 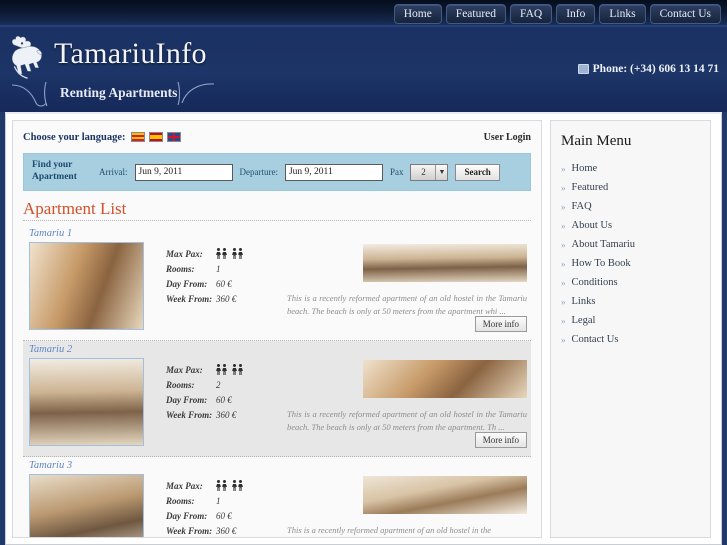 I want to click on departure-date-input: Jun 9, 2011, so click(x=333, y=172).